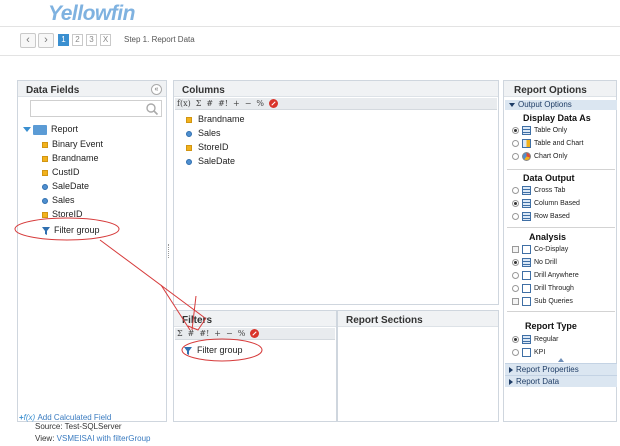 The height and width of the screenshot is (446, 620). I want to click on field-sales: Sales, so click(58, 200).